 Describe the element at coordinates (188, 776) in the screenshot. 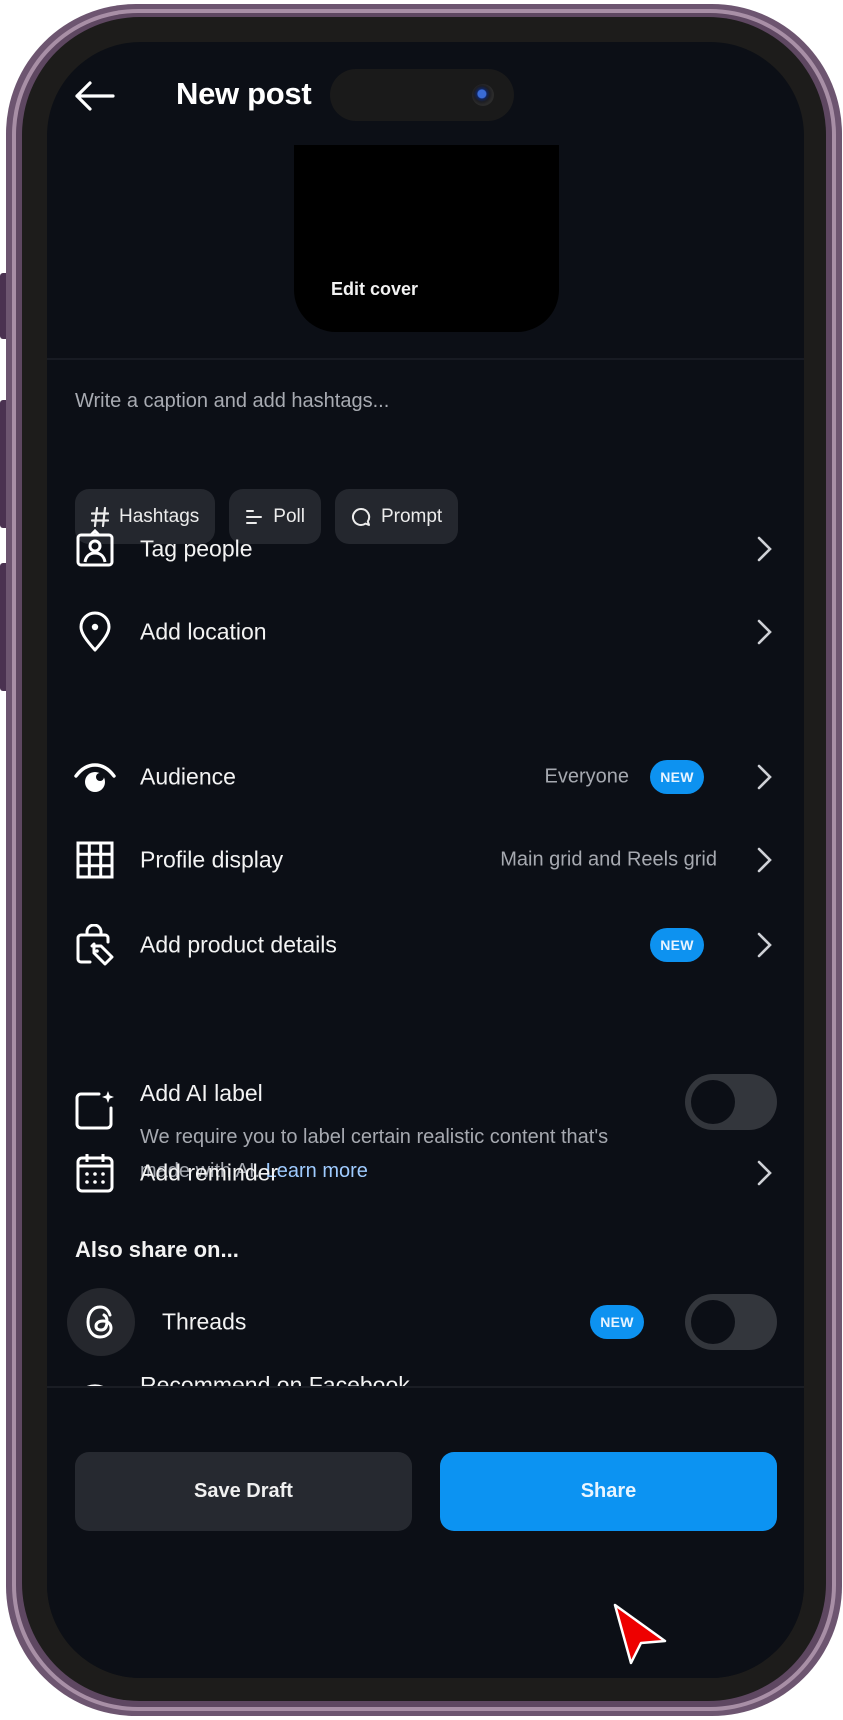

I see `audience-label: Audience` at that location.